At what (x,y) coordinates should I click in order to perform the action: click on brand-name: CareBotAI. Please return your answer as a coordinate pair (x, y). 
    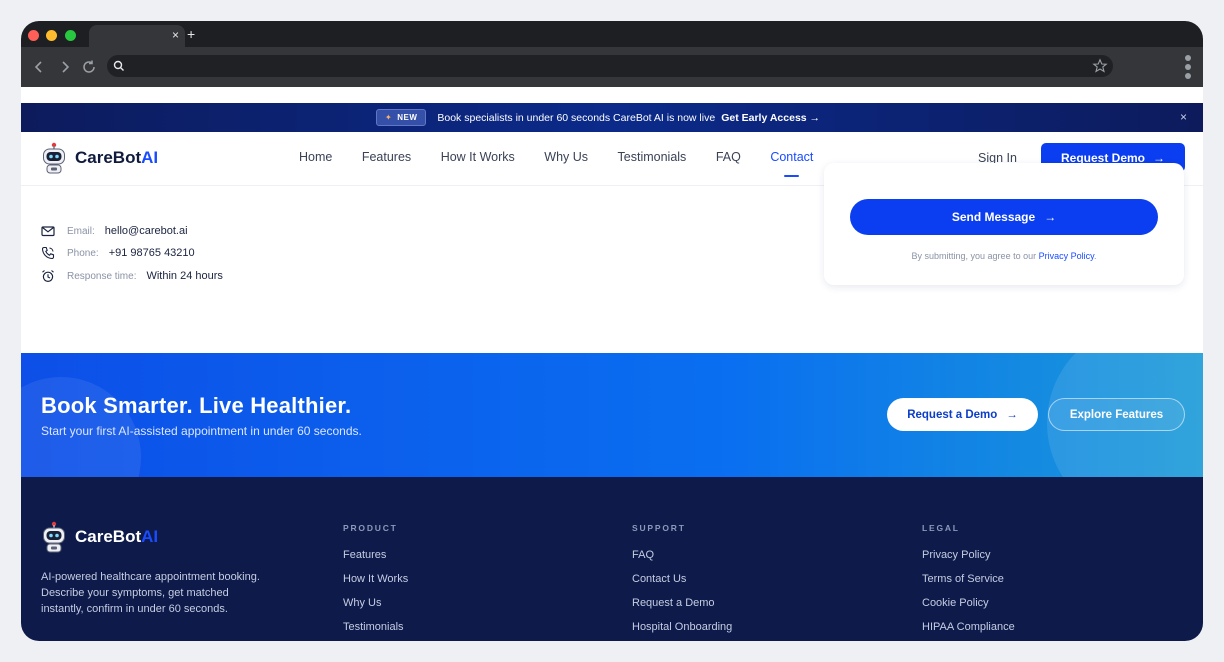
    Looking at the image, I should click on (117, 157).